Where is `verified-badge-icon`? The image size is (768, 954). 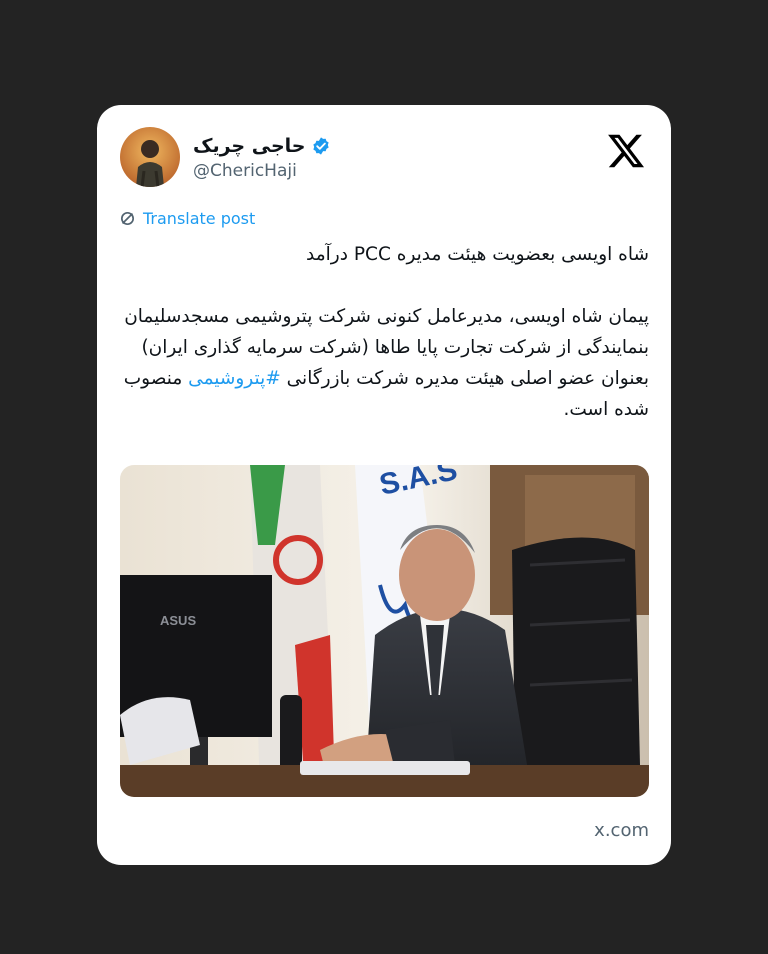 verified-badge-icon is located at coordinates (321, 146).